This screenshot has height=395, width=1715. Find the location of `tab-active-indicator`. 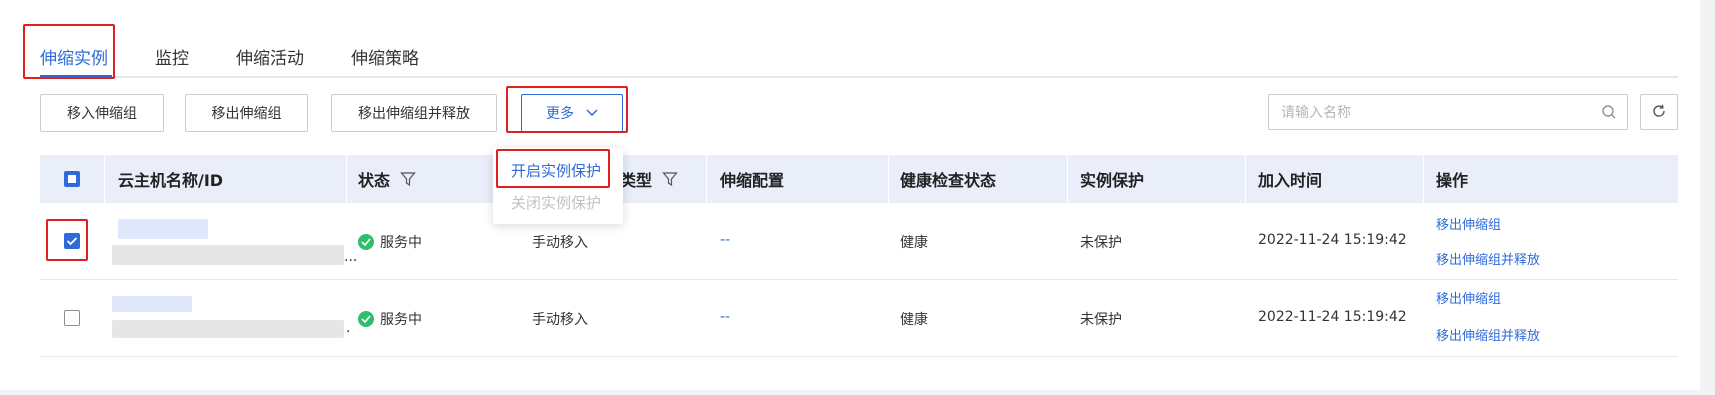

tab-active-indicator is located at coordinates (76, 76).